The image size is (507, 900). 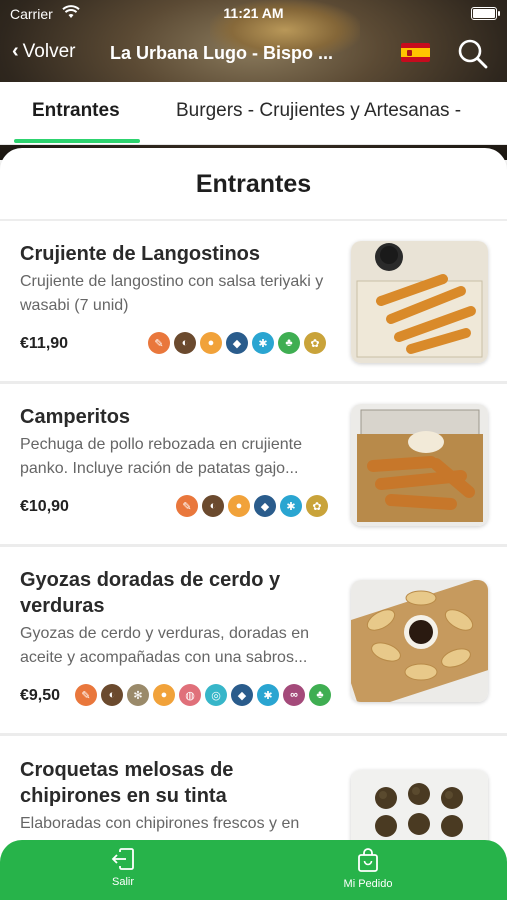 What do you see at coordinates (40, 695) in the screenshot?
I see `menu-item-price: €9,50` at bounding box center [40, 695].